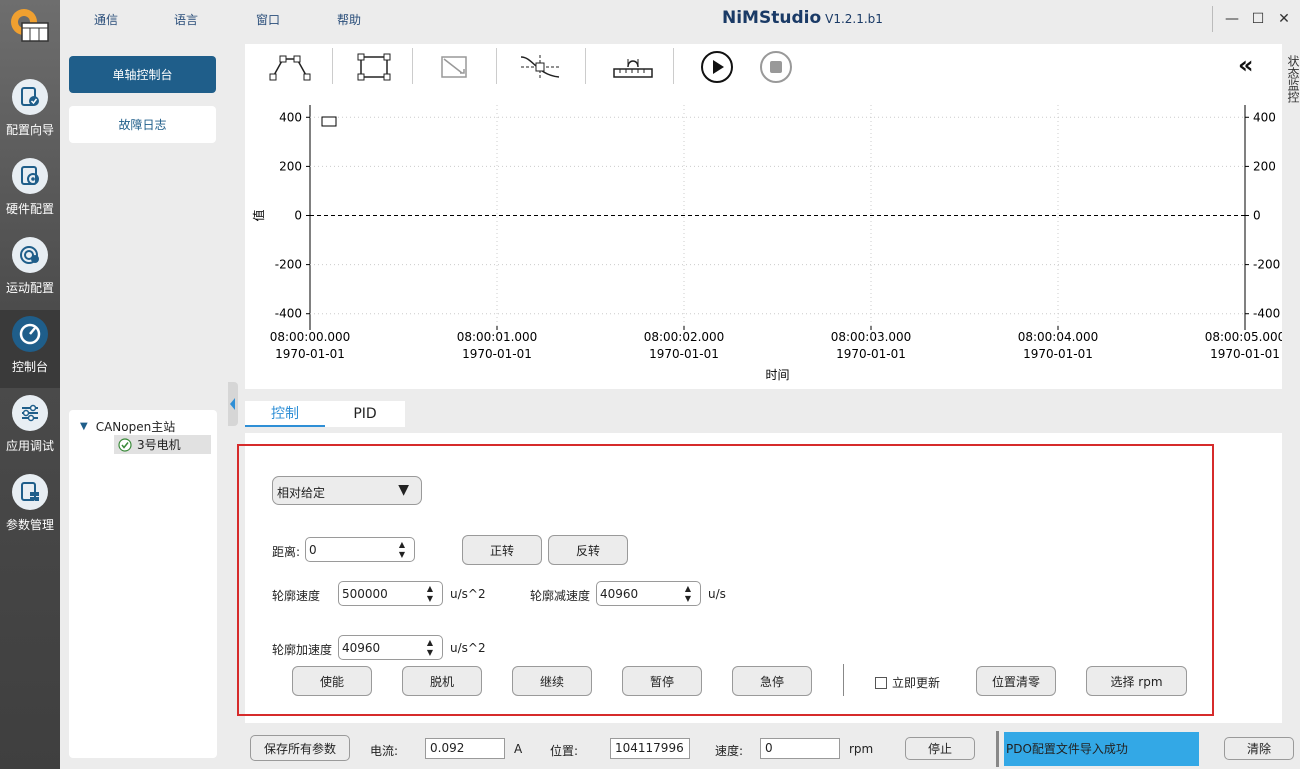  I want to click on emergency-stop-button: 急停, so click(772, 681).